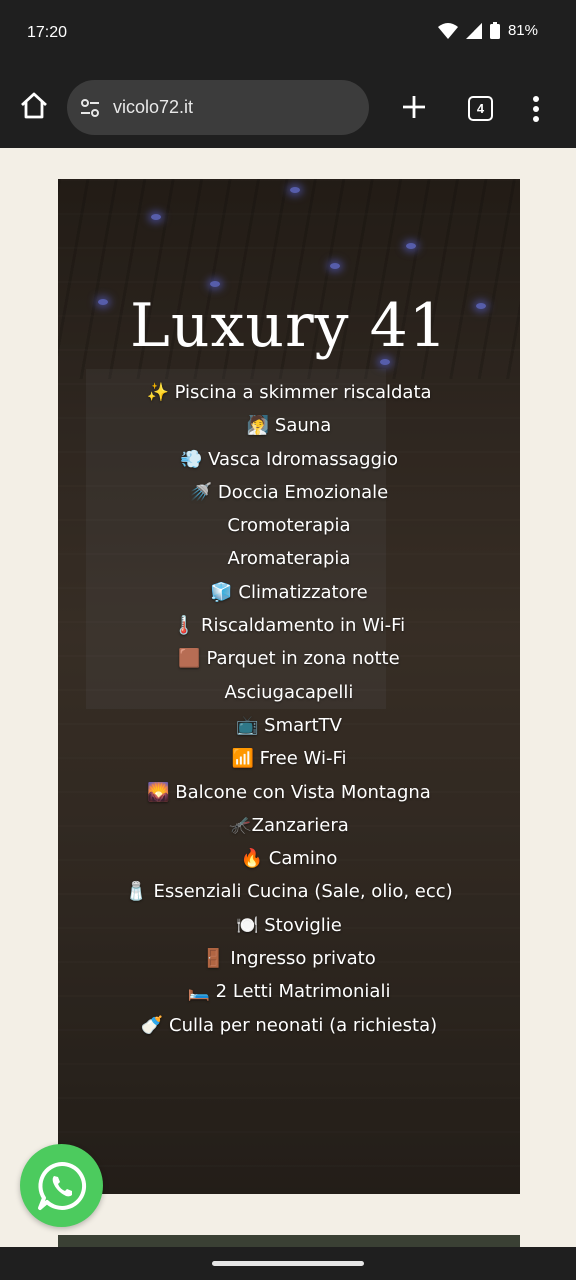 The image size is (576, 1280). Describe the element at coordinates (289, 326) in the screenshot. I see `hero-title: Luxury 41` at that location.